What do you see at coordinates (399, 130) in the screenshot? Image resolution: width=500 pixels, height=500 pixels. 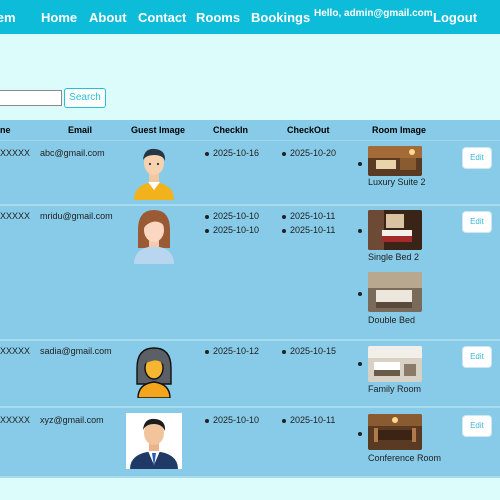 I see `header-room-image: Room Image` at bounding box center [399, 130].